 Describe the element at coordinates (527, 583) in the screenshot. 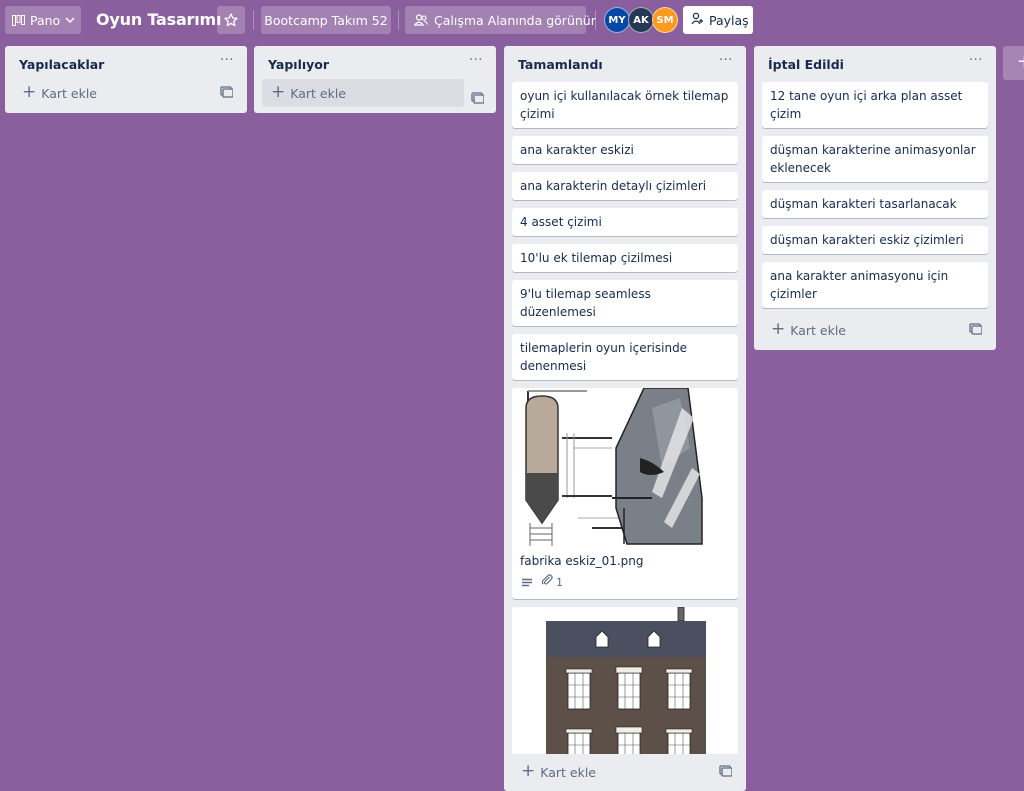

I see `description-icon` at that location.